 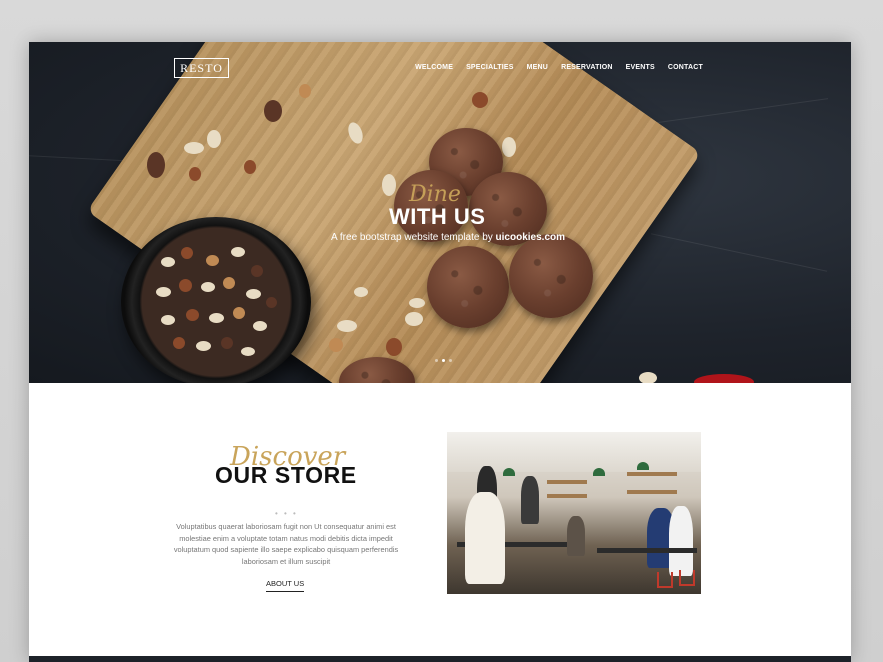 What do you see at coordinates (285, 585) in the screenshot?
I see `about-us-link: ABOUT US` at bounding box center [285, 585].